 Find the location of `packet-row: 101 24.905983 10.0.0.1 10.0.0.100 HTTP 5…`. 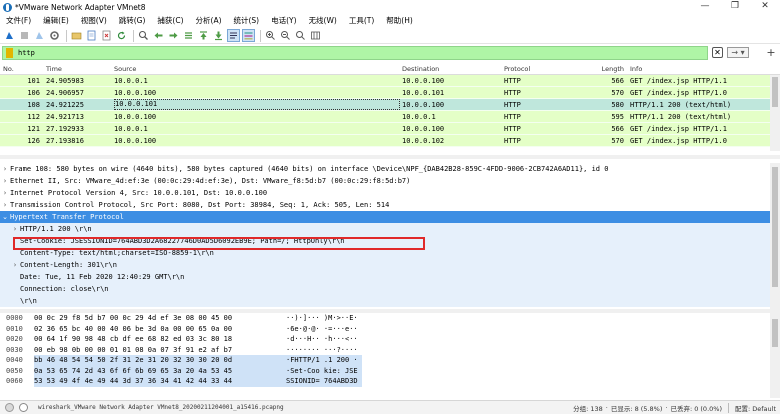

packet-row: 101 24.905983 10.0.0.1 10.0.0.100 HTTP 5… is located at coordinates (390, 81).